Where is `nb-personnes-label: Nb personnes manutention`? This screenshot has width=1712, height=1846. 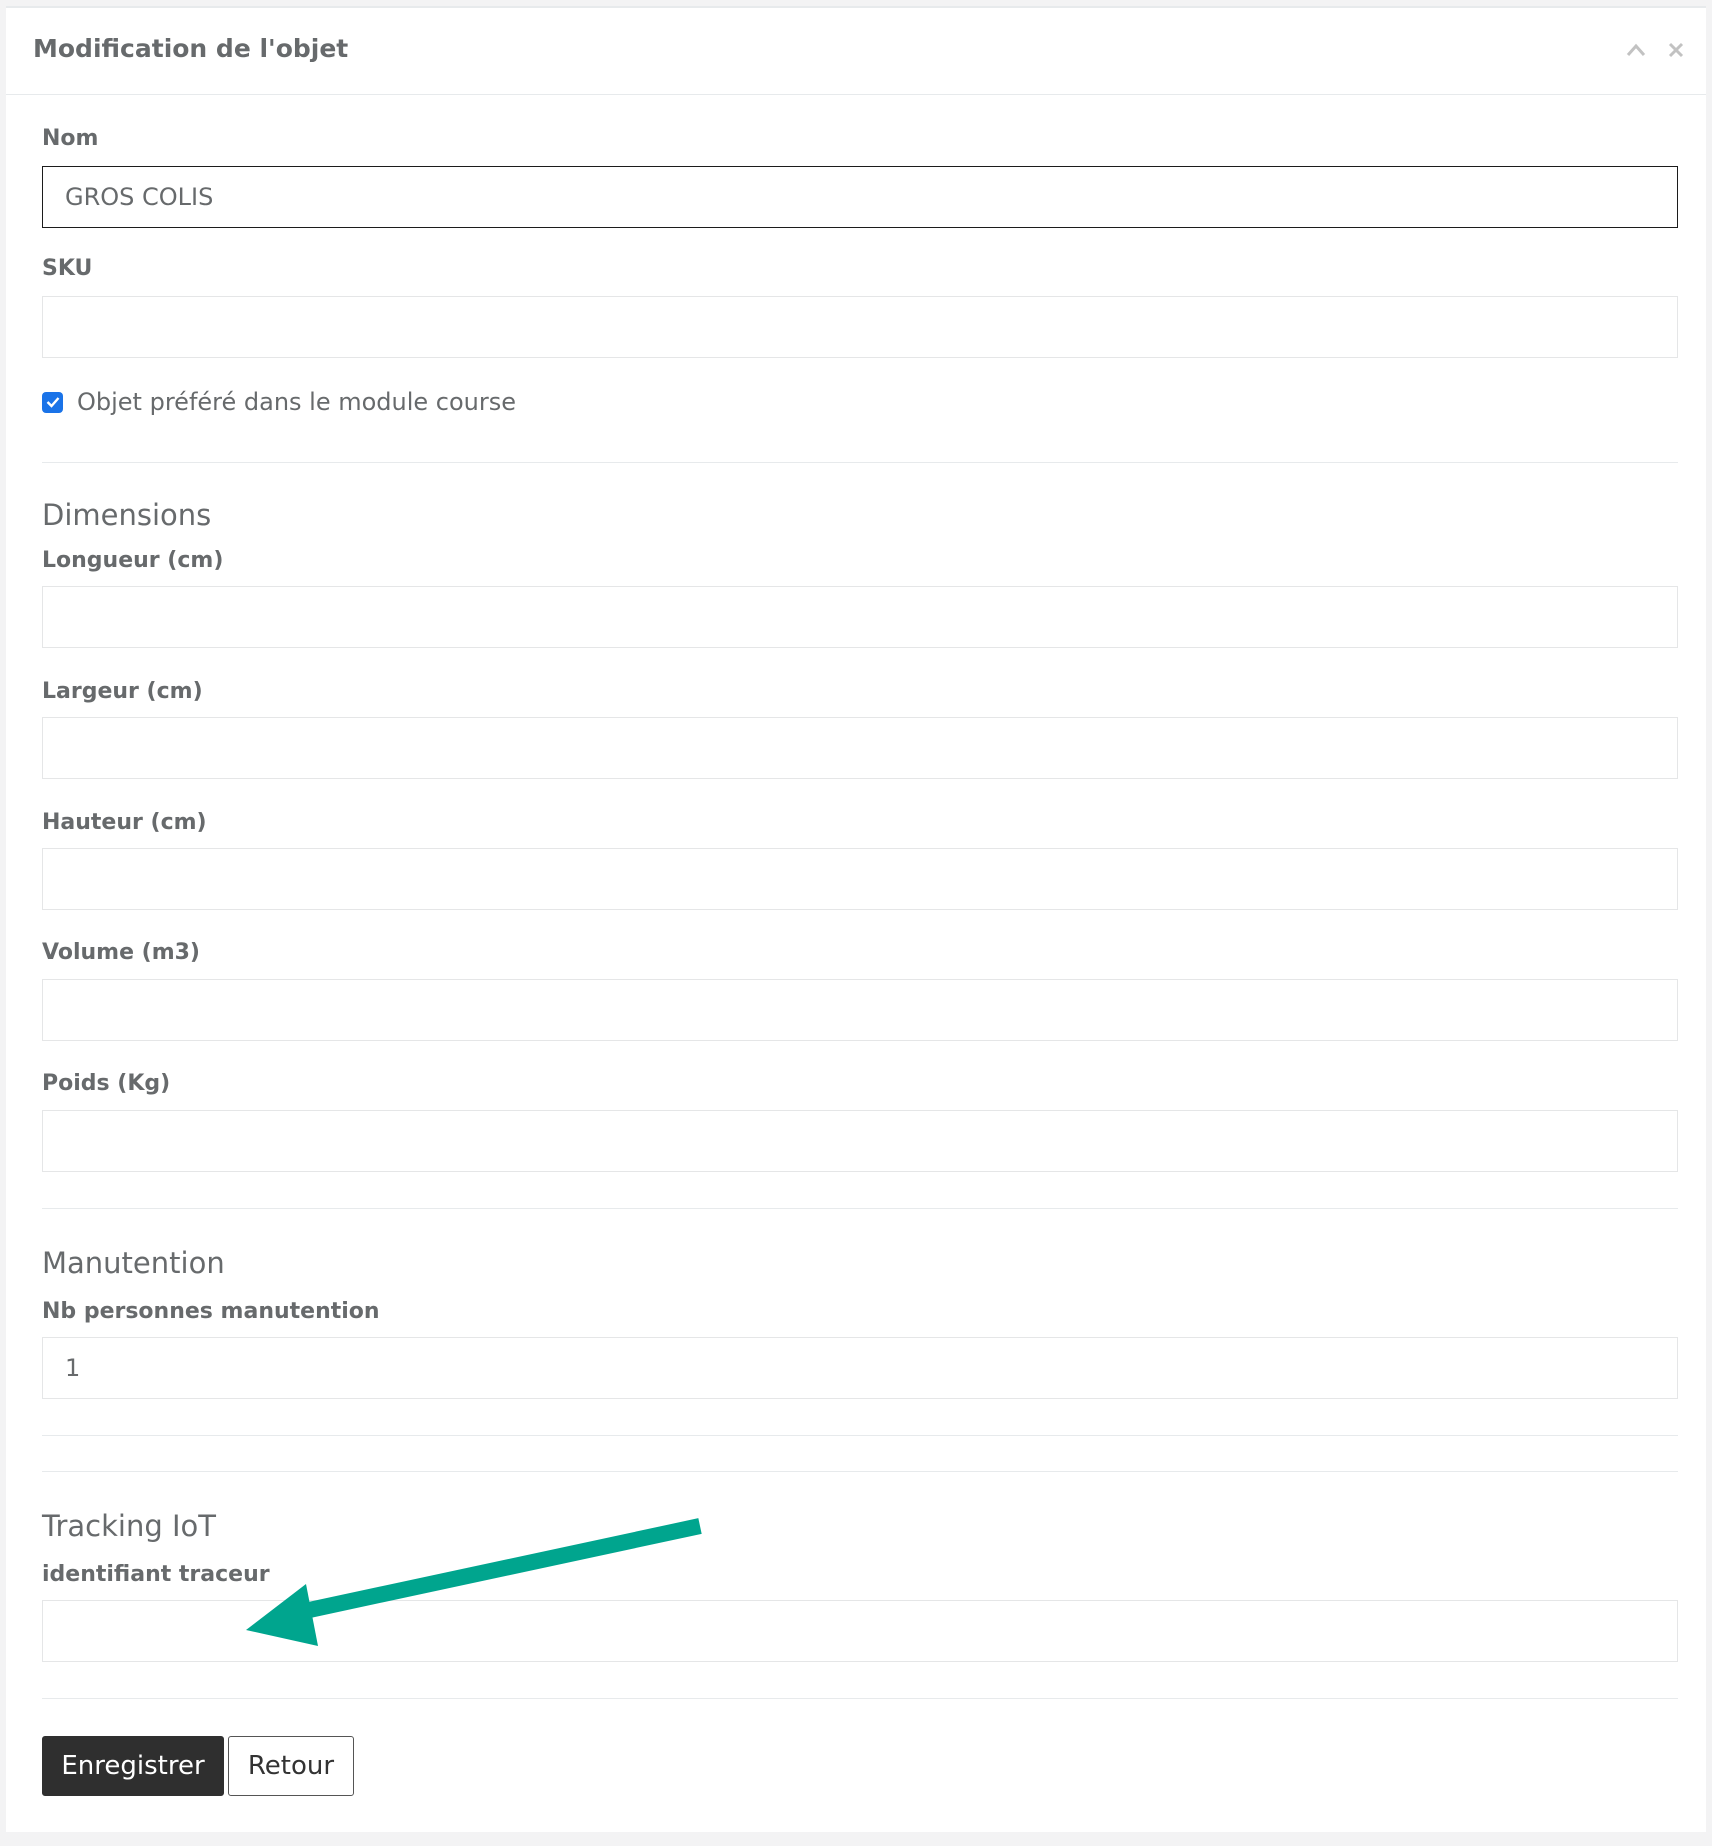
nb-personnes-label: Nb personnes manutention is located at coordinates (211, 1311).